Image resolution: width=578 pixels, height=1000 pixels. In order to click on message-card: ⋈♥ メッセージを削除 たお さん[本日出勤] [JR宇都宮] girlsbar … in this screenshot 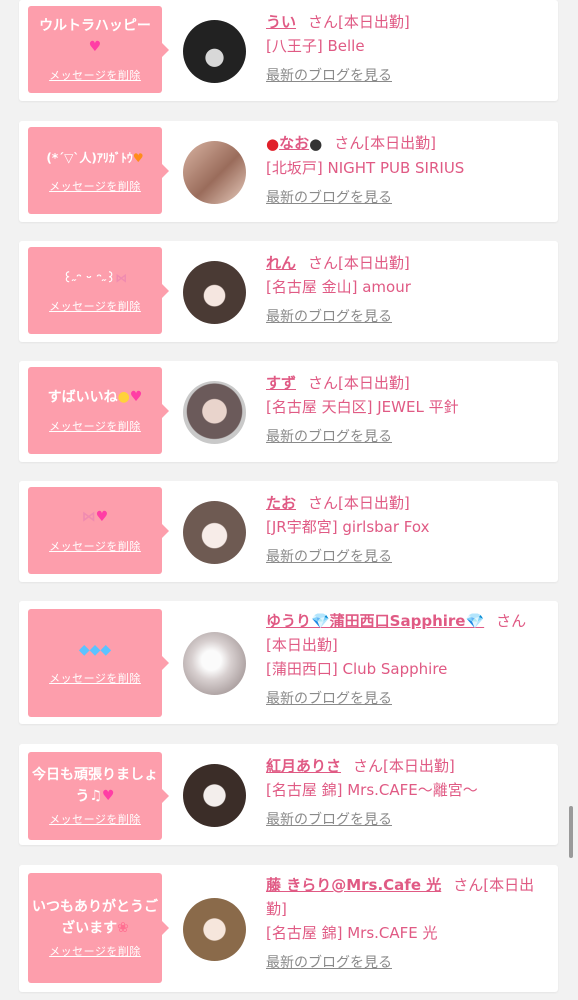, I will do `click(288, 531)`.